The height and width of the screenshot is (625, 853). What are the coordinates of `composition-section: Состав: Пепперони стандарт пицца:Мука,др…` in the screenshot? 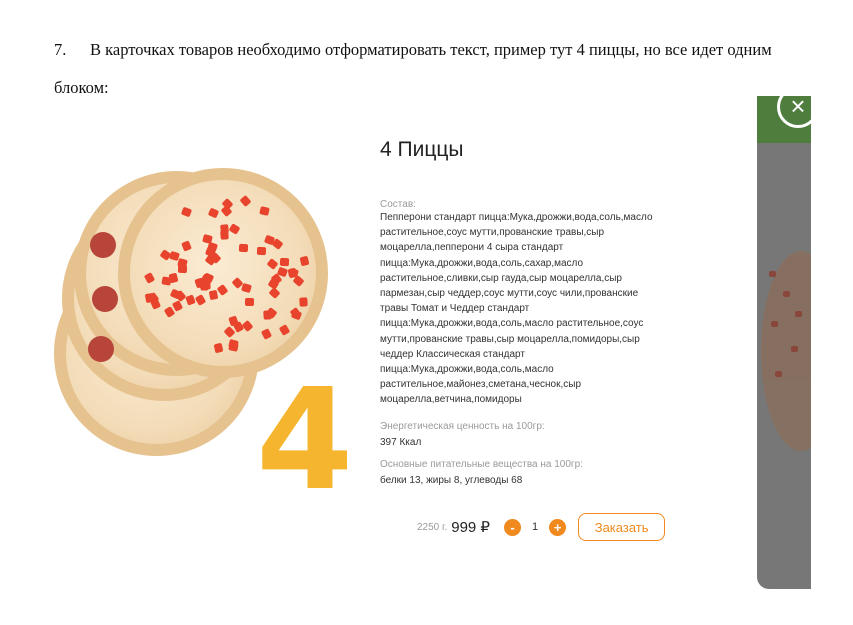 It's located at (522, 303).